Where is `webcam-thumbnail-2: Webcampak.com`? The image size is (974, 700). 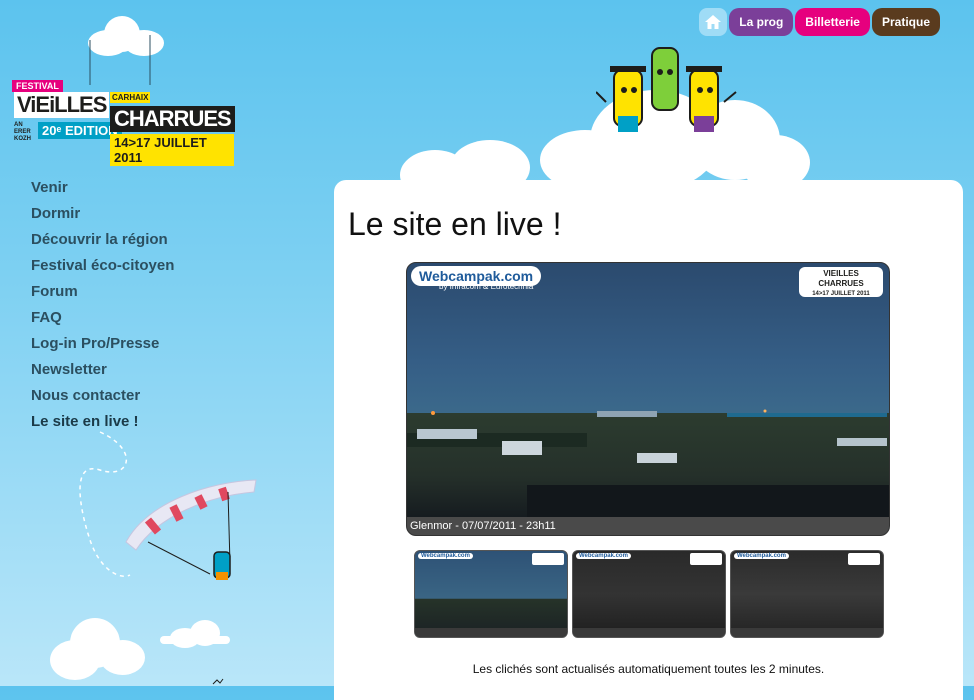 webcam-thumbnail-2: Webcampak.com is located at coordinates (649, 594).